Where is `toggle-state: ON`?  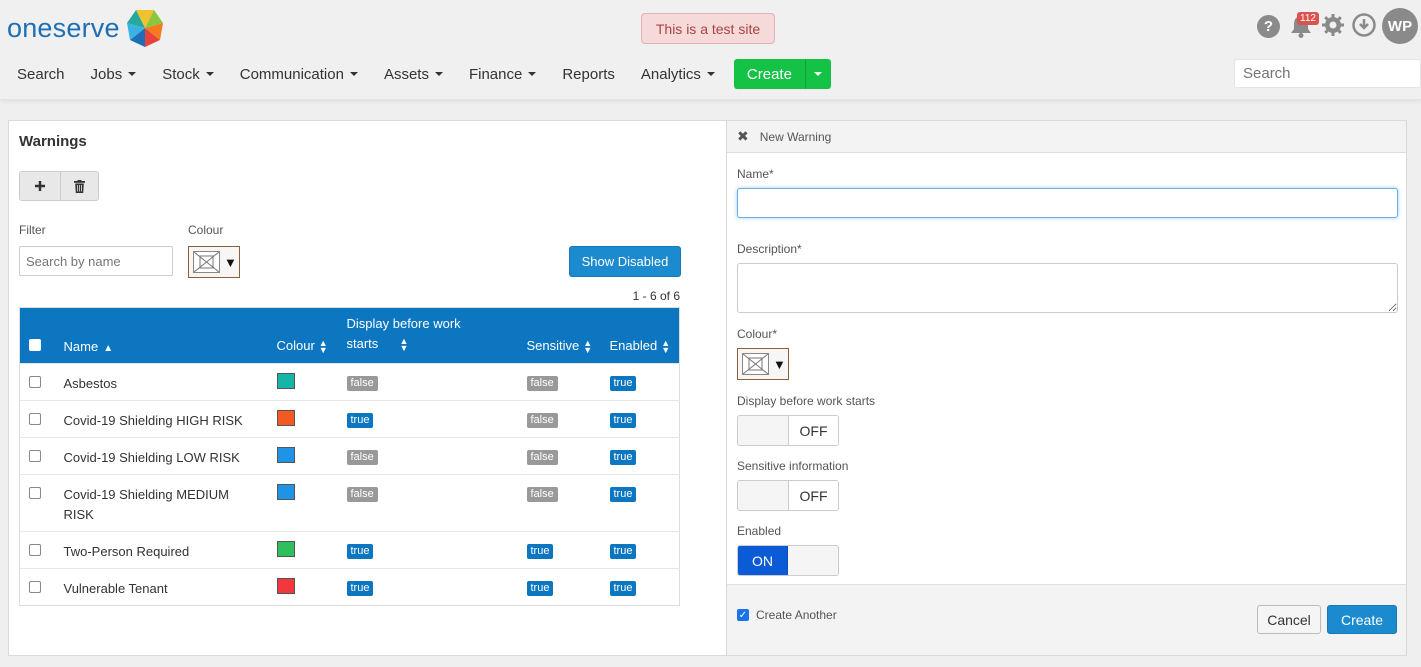 toggle-state: ON is located at coordinates (763, 560).